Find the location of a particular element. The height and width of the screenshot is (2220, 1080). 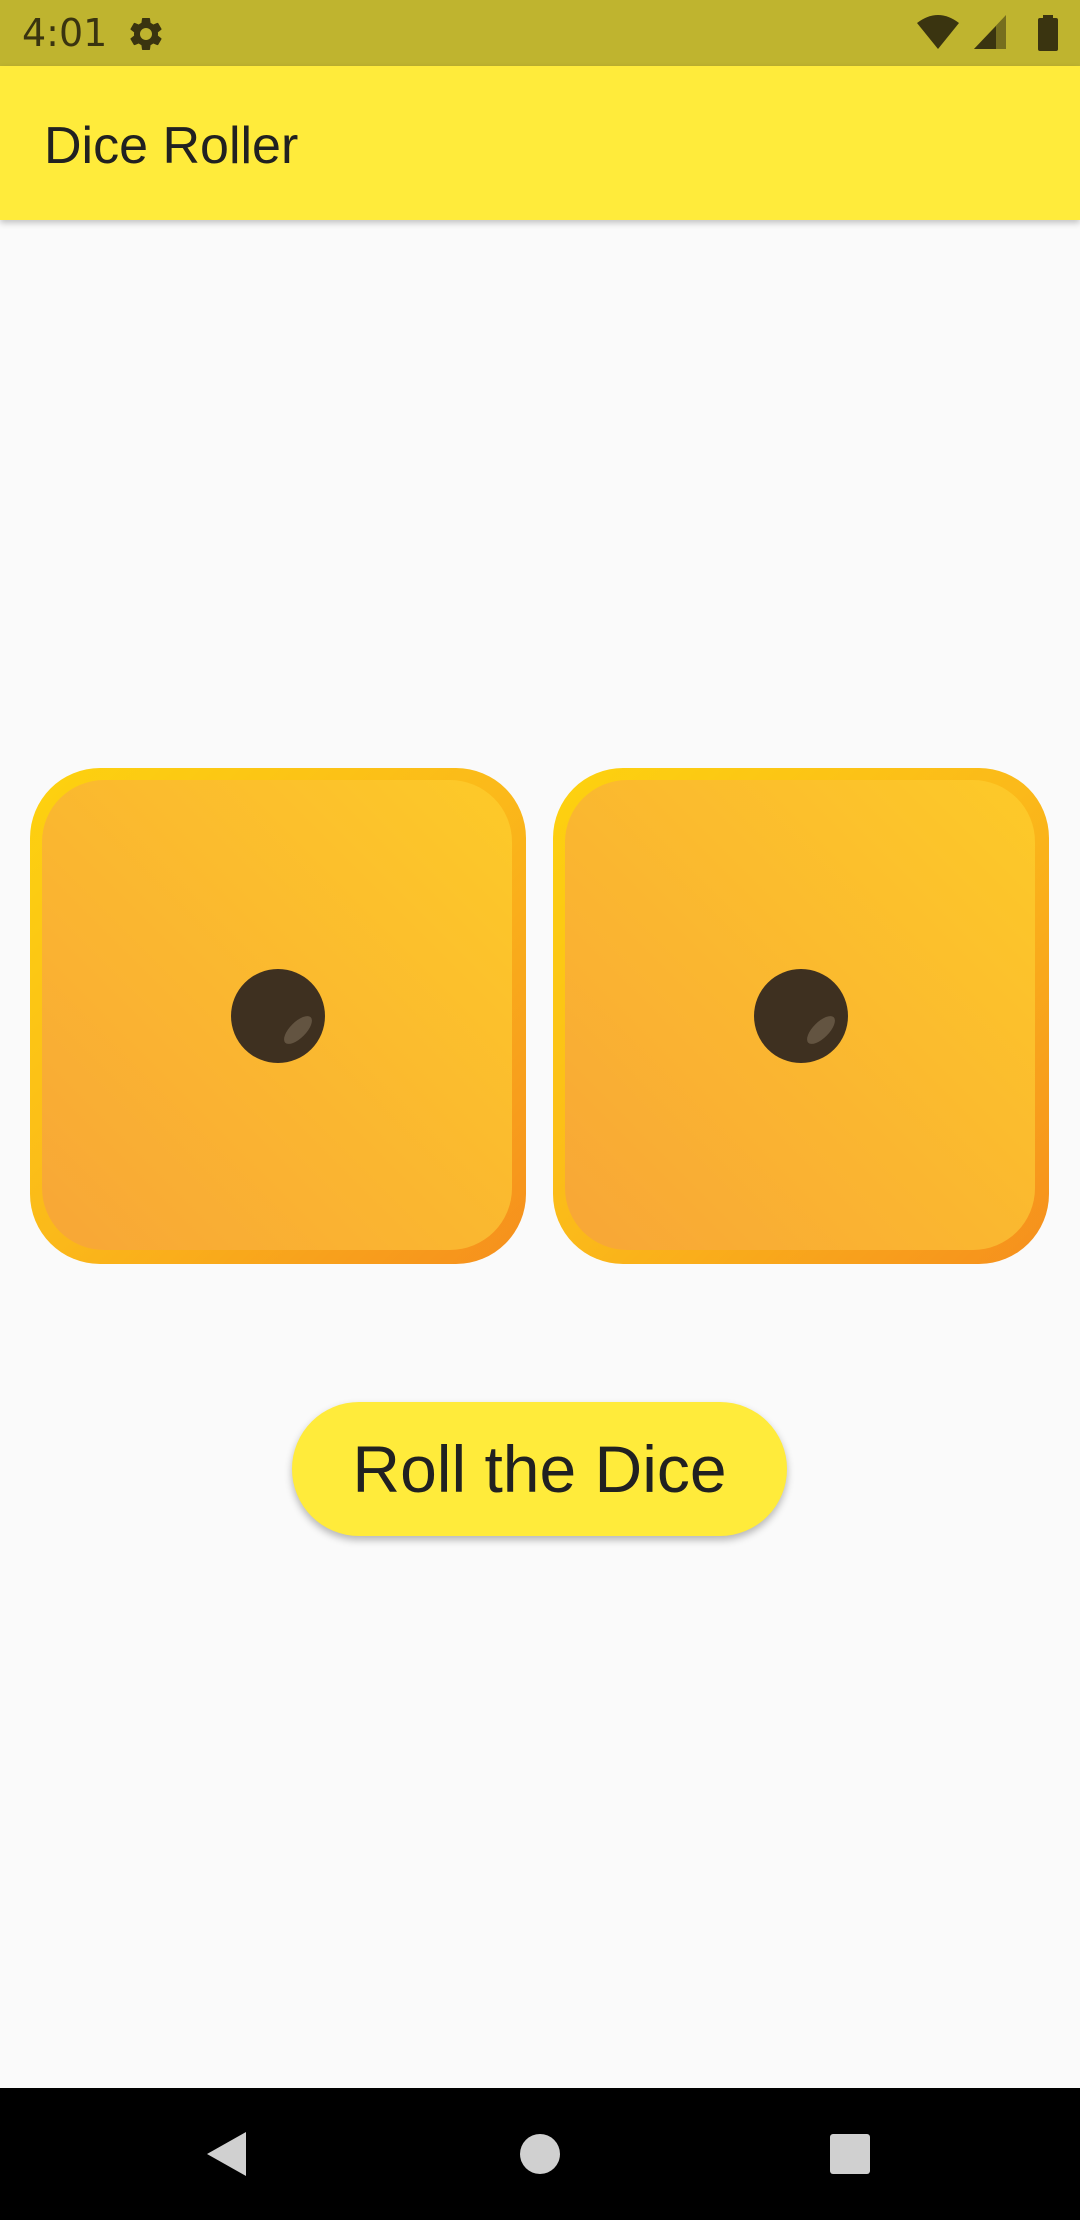

recents-button is located at coordinates (850, 2154).